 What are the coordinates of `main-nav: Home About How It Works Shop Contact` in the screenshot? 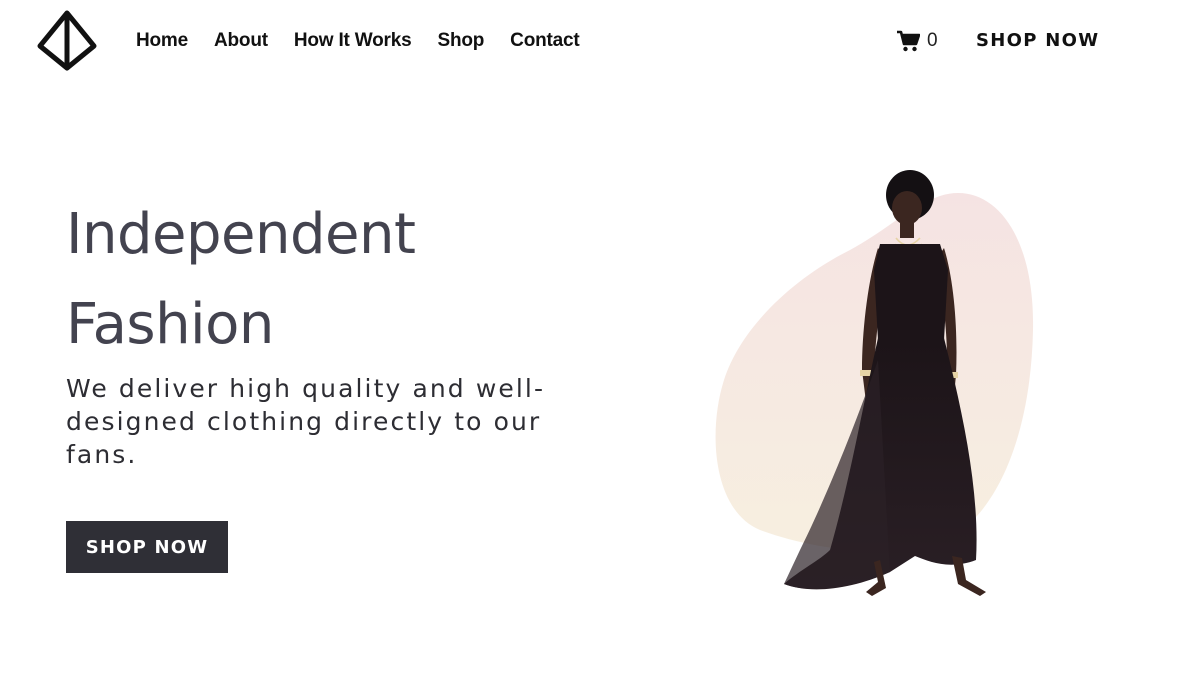 It's located at (371, 41).